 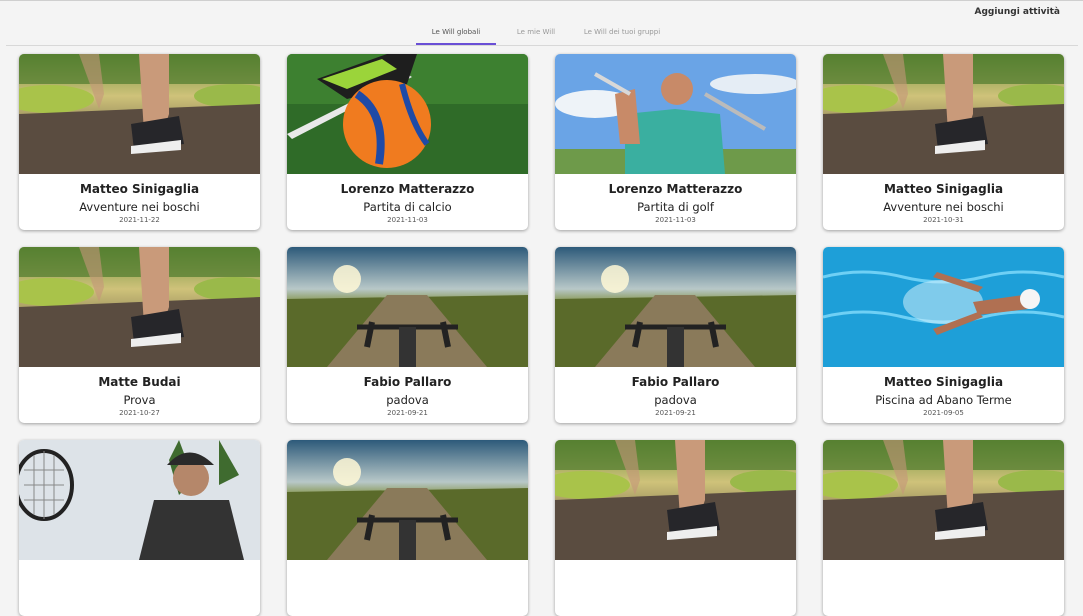 I want to click on card-activity-title: Partita di golf, so click(x=675, y=207).